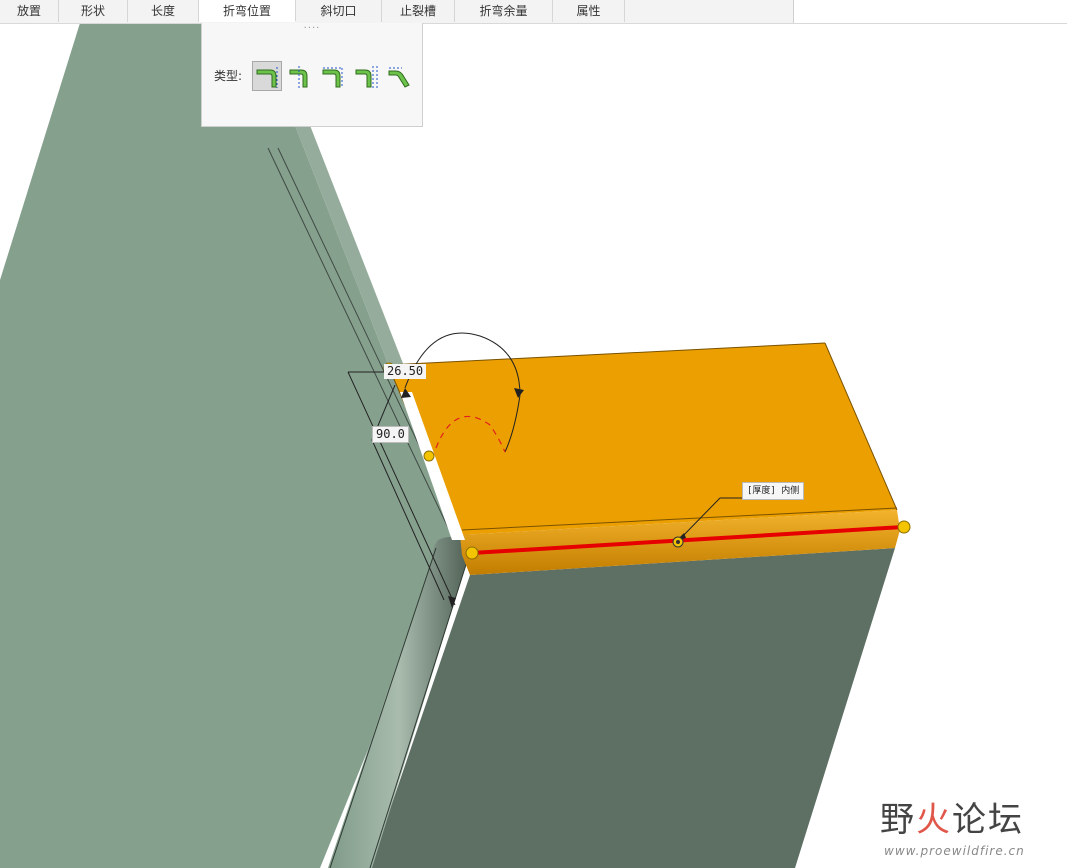  I want to click on watermark-flame-char: 火, so click(934, 820).